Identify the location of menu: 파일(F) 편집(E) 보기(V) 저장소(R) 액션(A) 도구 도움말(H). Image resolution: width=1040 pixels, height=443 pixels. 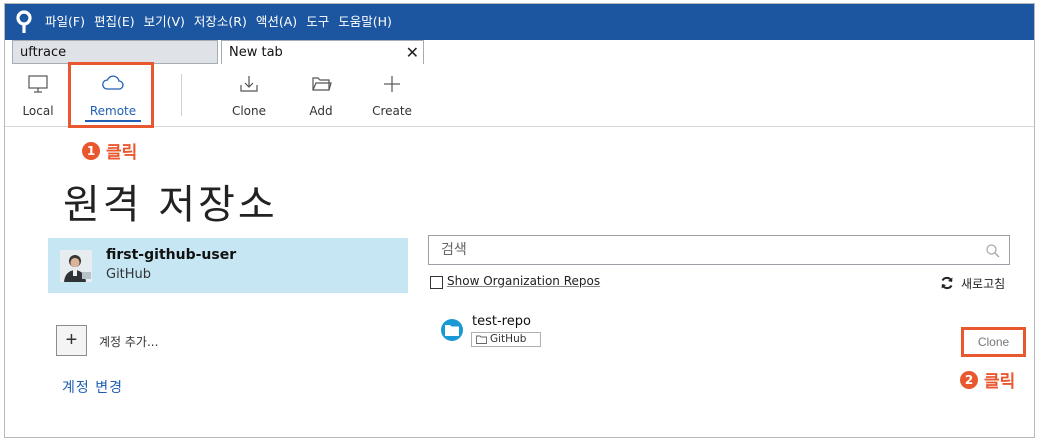
(218, 22).